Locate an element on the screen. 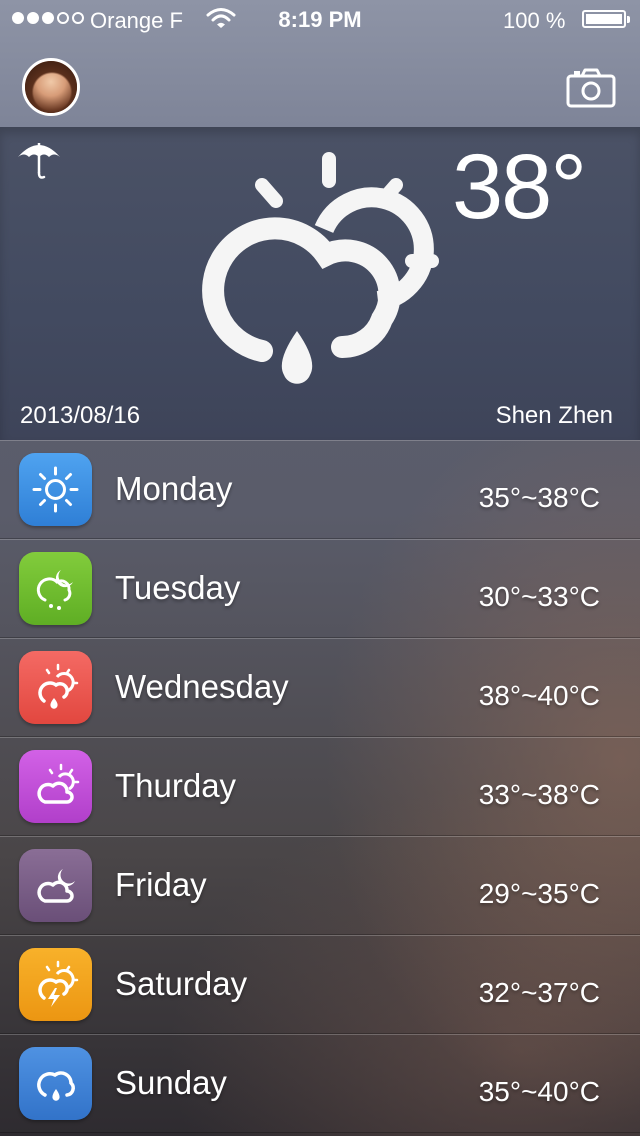  forecast-range: 35°~40°C is located at coordinates (539, 1091).